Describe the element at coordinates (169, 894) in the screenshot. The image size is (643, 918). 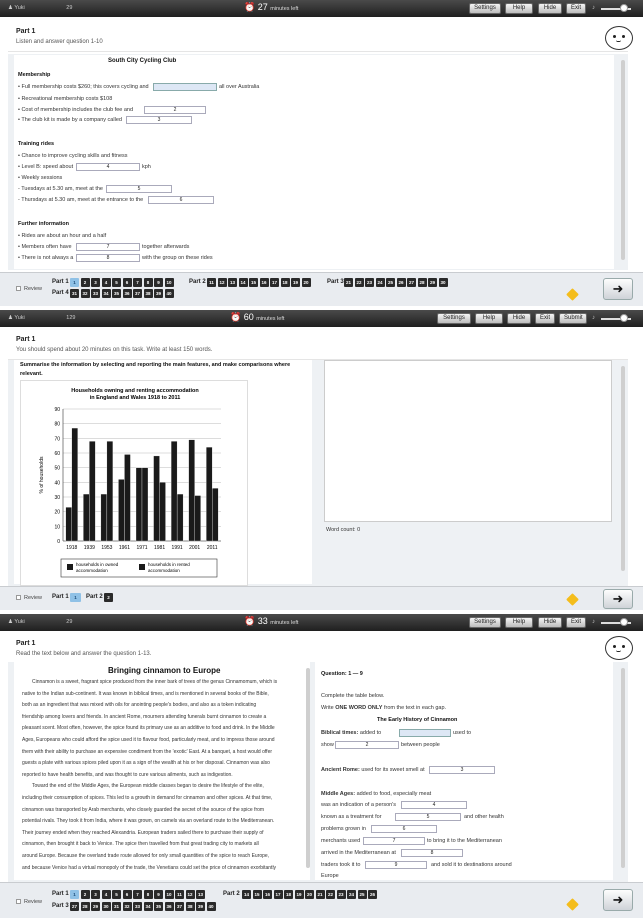
I see `question-nav-button: 10` at that location.